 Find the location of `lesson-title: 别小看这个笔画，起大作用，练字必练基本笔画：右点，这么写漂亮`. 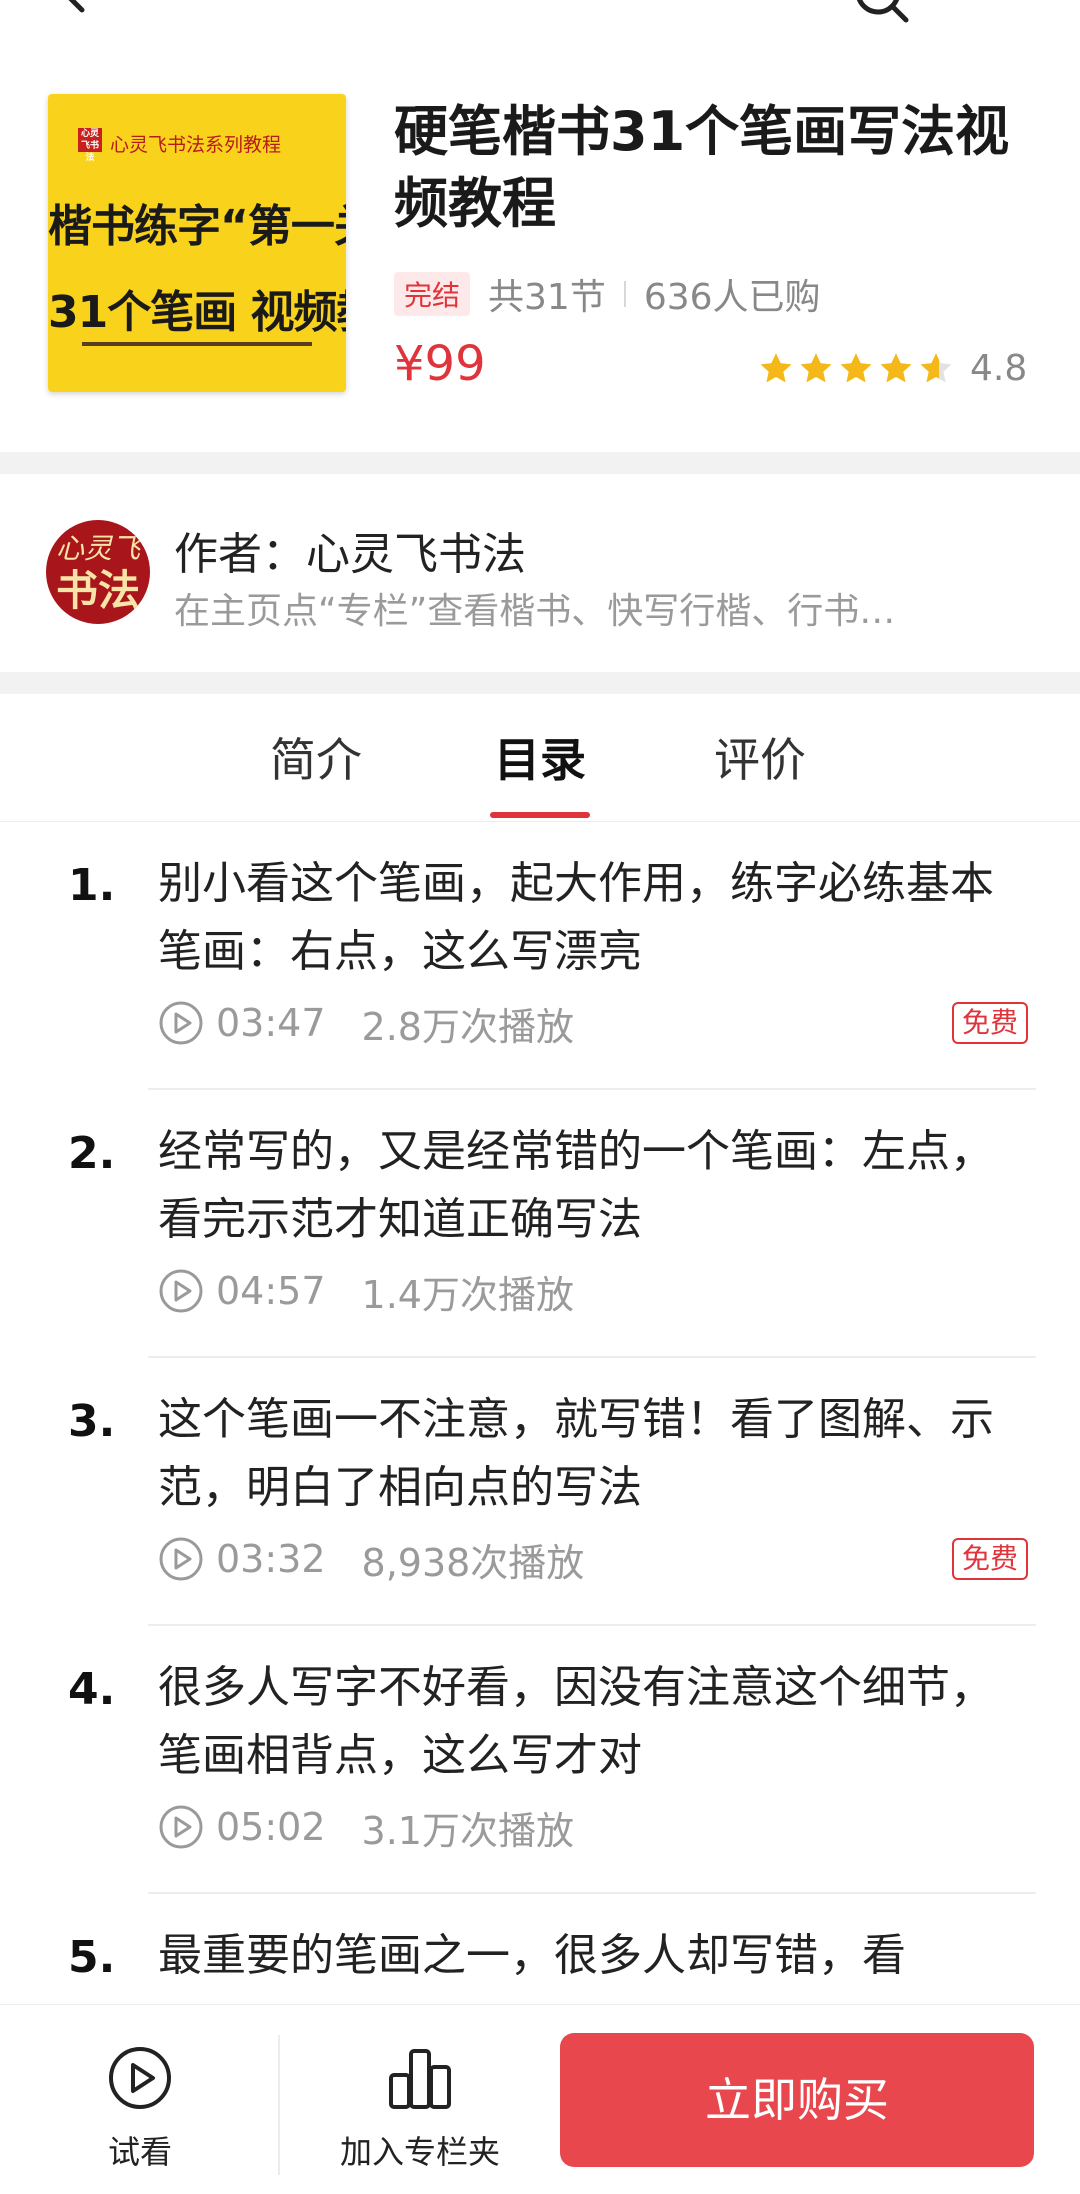

lesson-title: 别小看这个笔画，起大作用，练字必练基本笔画：右点，这么写漂亮 is located at coordinates (576, 917).